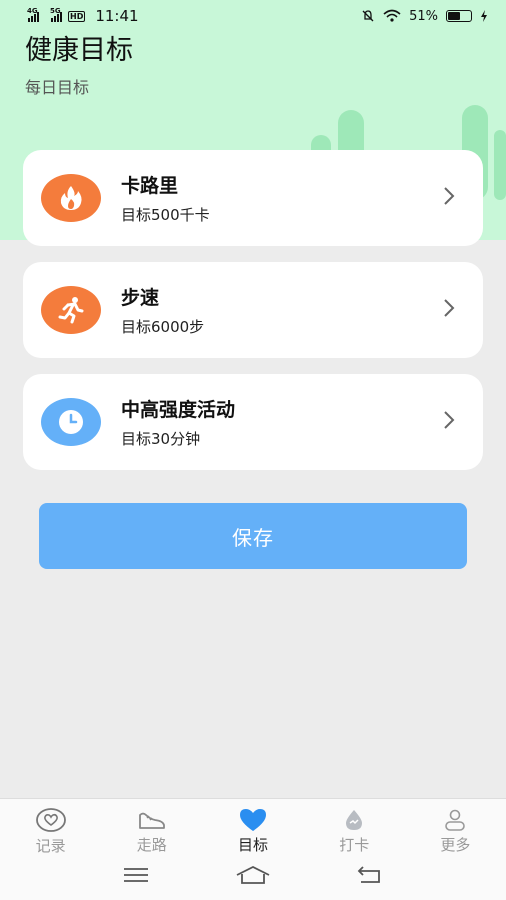 The height and width of the screenshot is (900, 506). What do you see at coordinates (117, 16) in the screenshot?
I see `status-time: 11:41` at bounding box center [117, 16].